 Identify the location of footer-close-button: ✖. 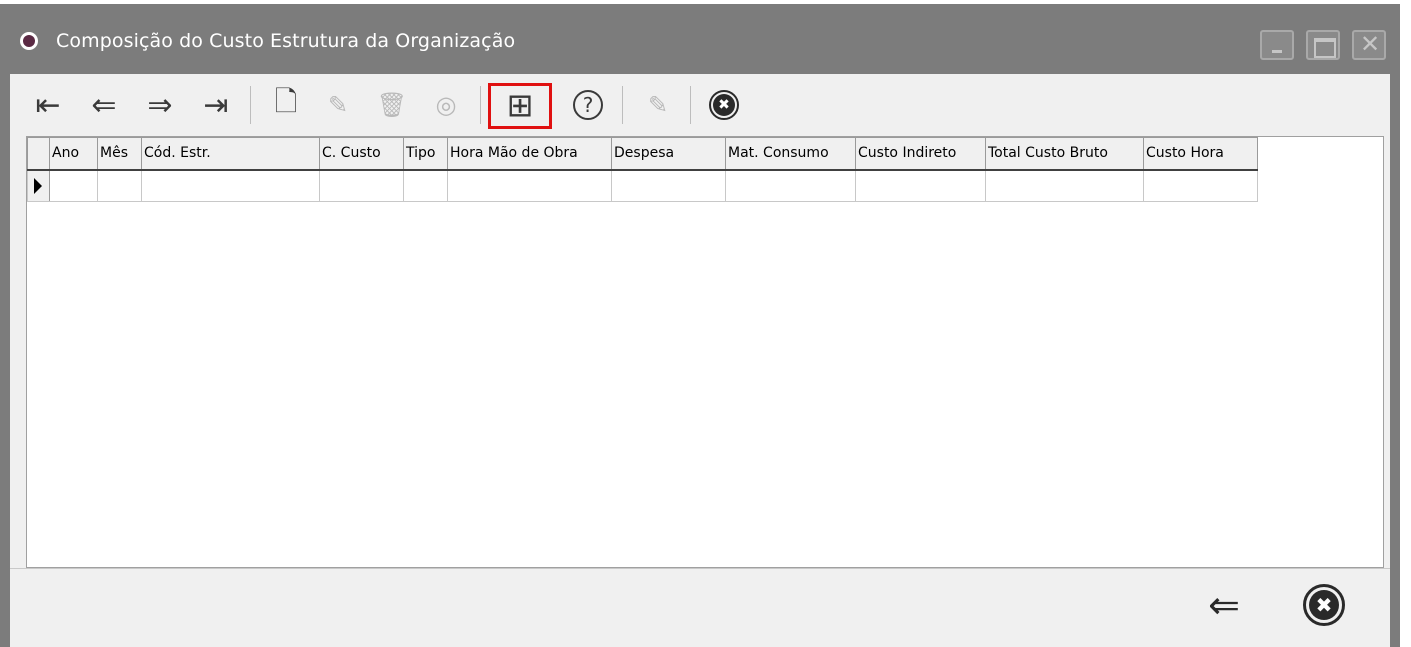
(1324, 605).